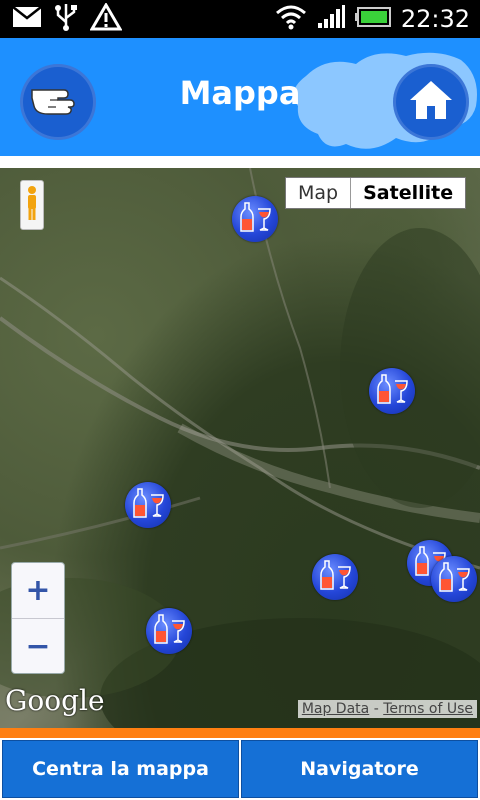 This screenshot has width=480, height=800. Describe the element at coordinates (435, 19) in the screenshot. I see `status-time: 22:32` at that location.